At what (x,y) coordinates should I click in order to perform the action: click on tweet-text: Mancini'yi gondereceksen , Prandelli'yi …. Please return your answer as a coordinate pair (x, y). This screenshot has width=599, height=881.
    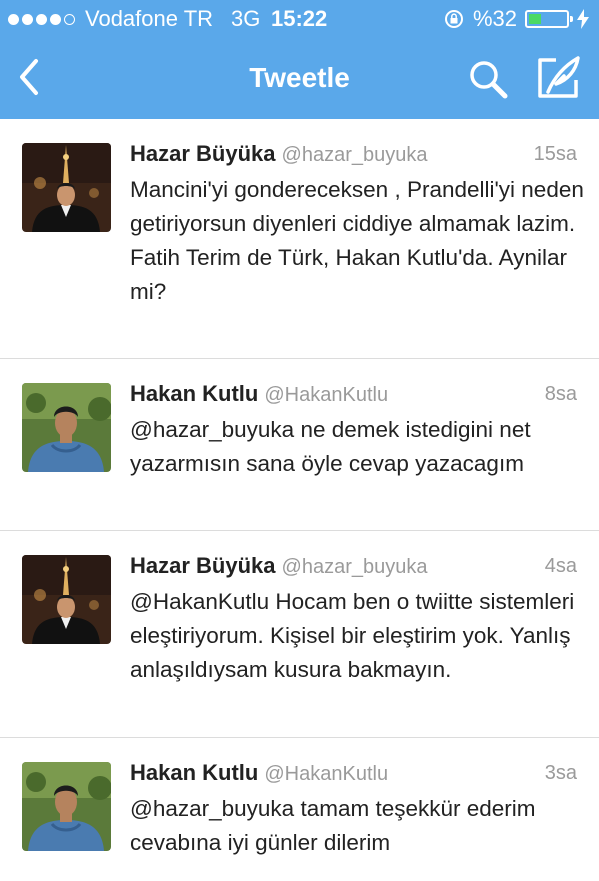
    Looking at the image, I should click on (357, 240).